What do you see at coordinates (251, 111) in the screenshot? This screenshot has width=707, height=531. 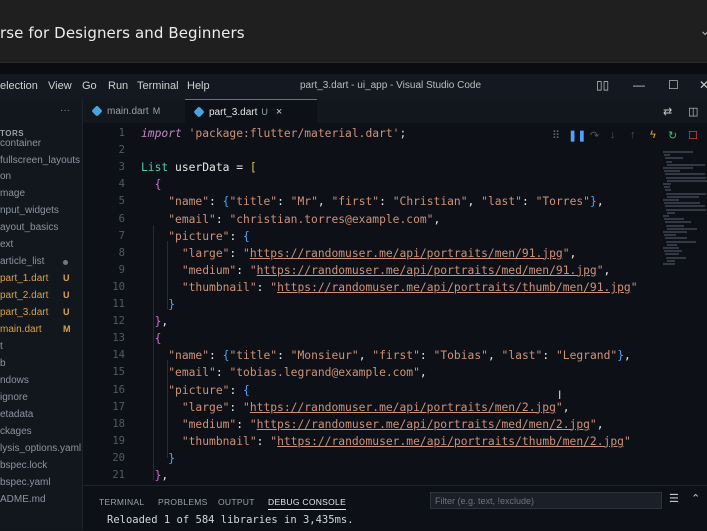 I see `tab-part-3-dart: part_3.dart U ×` at bounding box center [251, 111].